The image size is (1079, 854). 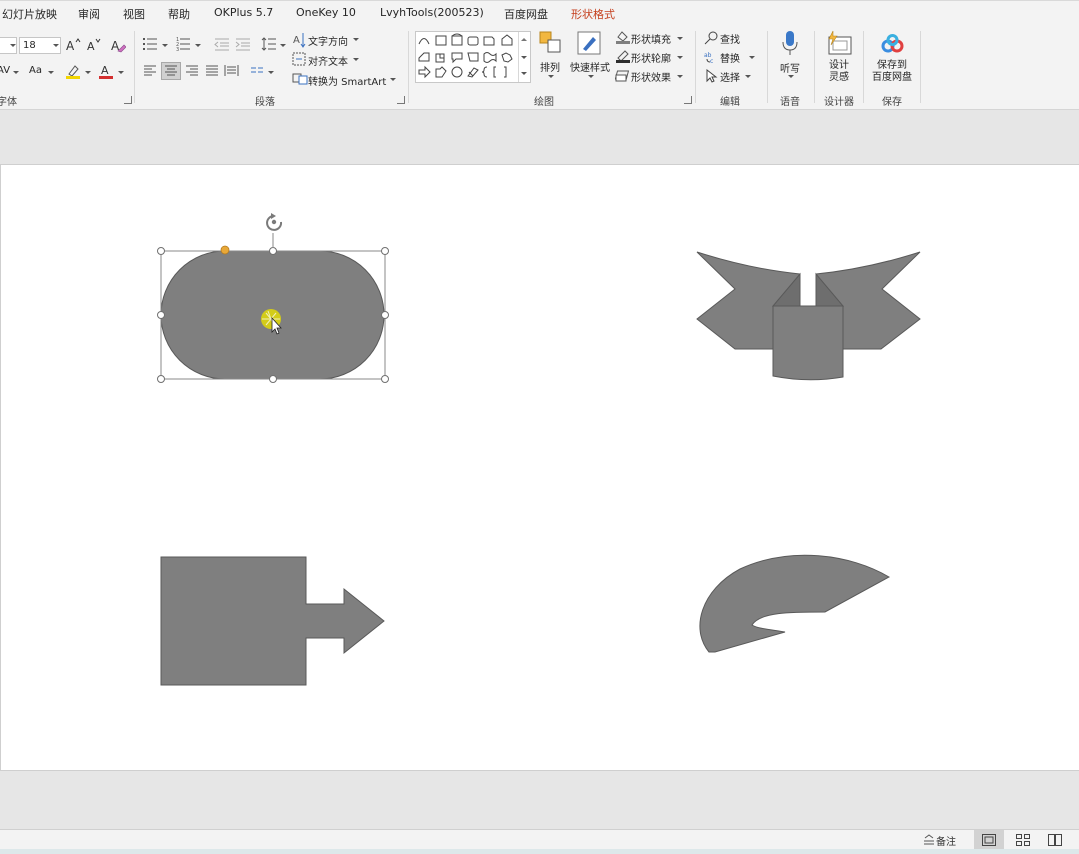 I want to click on font-color-dropdown-icon, so click(x=121, y=72).